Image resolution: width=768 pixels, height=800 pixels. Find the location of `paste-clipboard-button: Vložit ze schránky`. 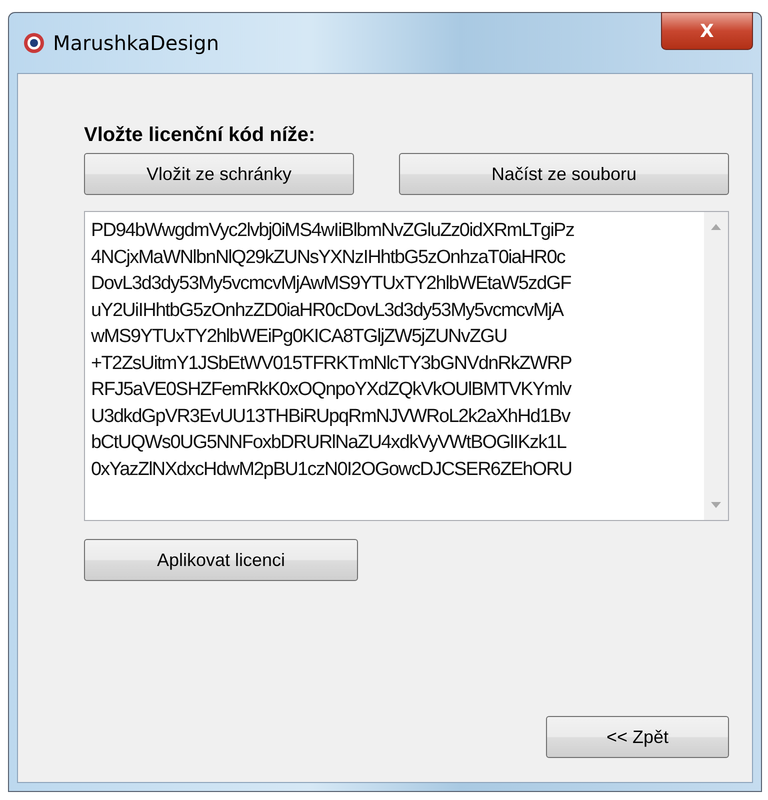

paste-clipboard-button: Vložit ze schránky is located at coordinates (219, 174).